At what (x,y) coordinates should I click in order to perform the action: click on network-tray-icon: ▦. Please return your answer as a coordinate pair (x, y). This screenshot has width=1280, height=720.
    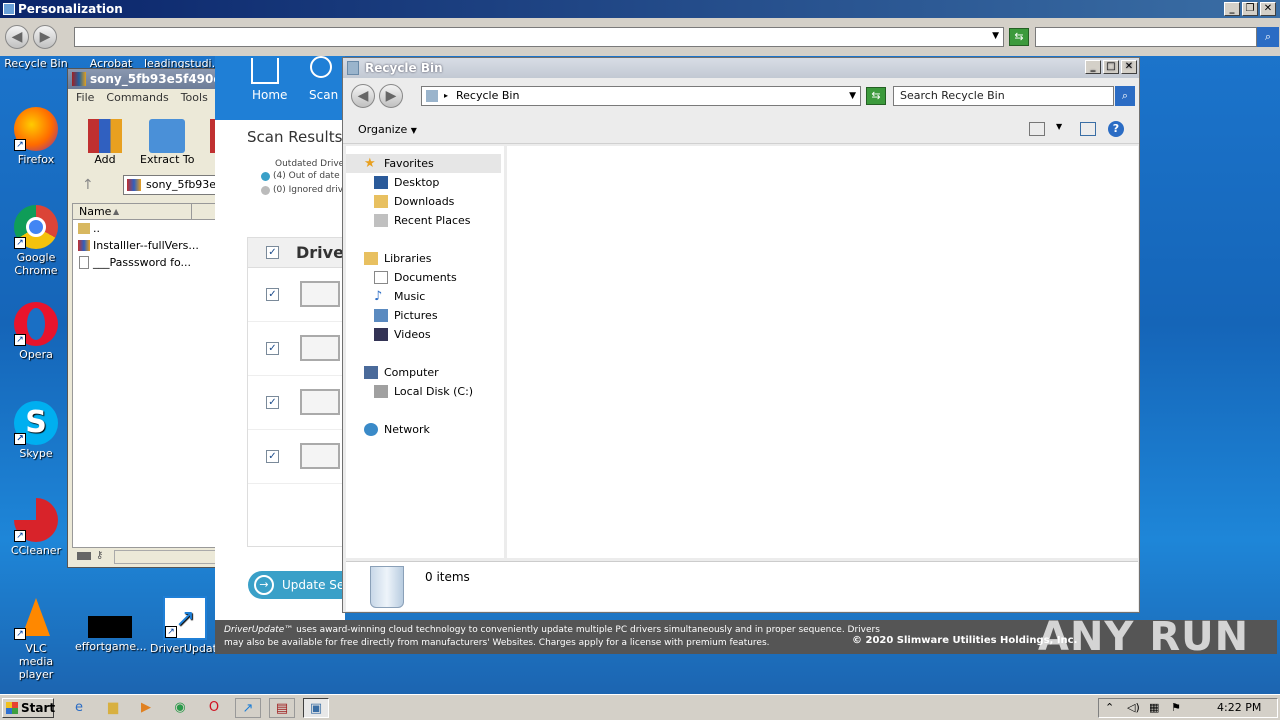
    Looking at the image, I should click on (1154, 707).